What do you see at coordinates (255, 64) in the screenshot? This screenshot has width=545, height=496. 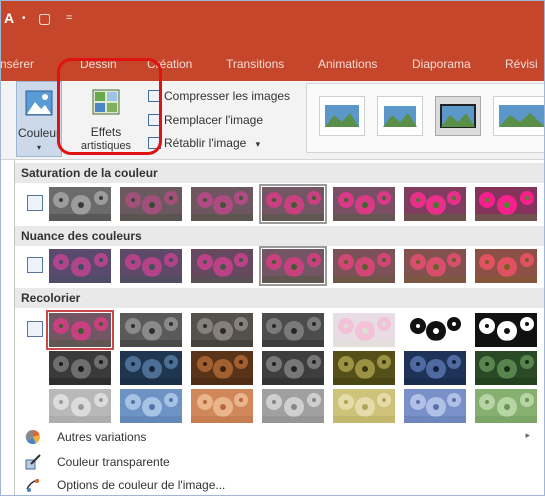 I see `tab-transitions: Transitions` at bounding box center [255, 64].